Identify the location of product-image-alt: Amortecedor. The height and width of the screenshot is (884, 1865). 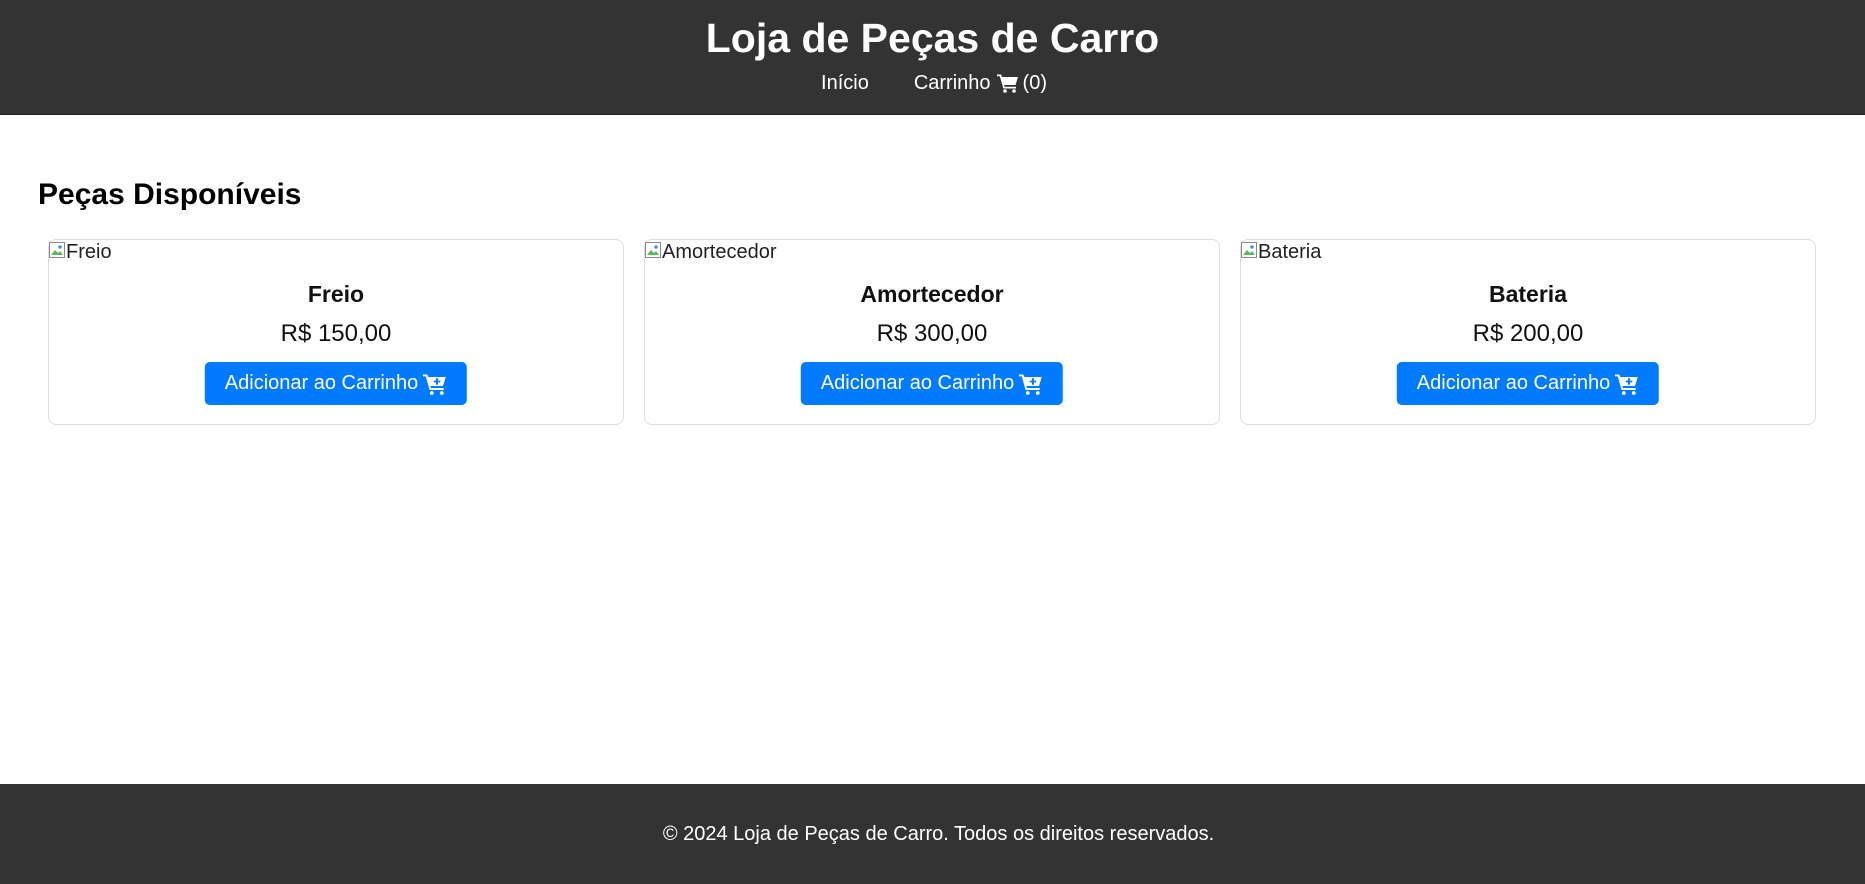
(719, 252).